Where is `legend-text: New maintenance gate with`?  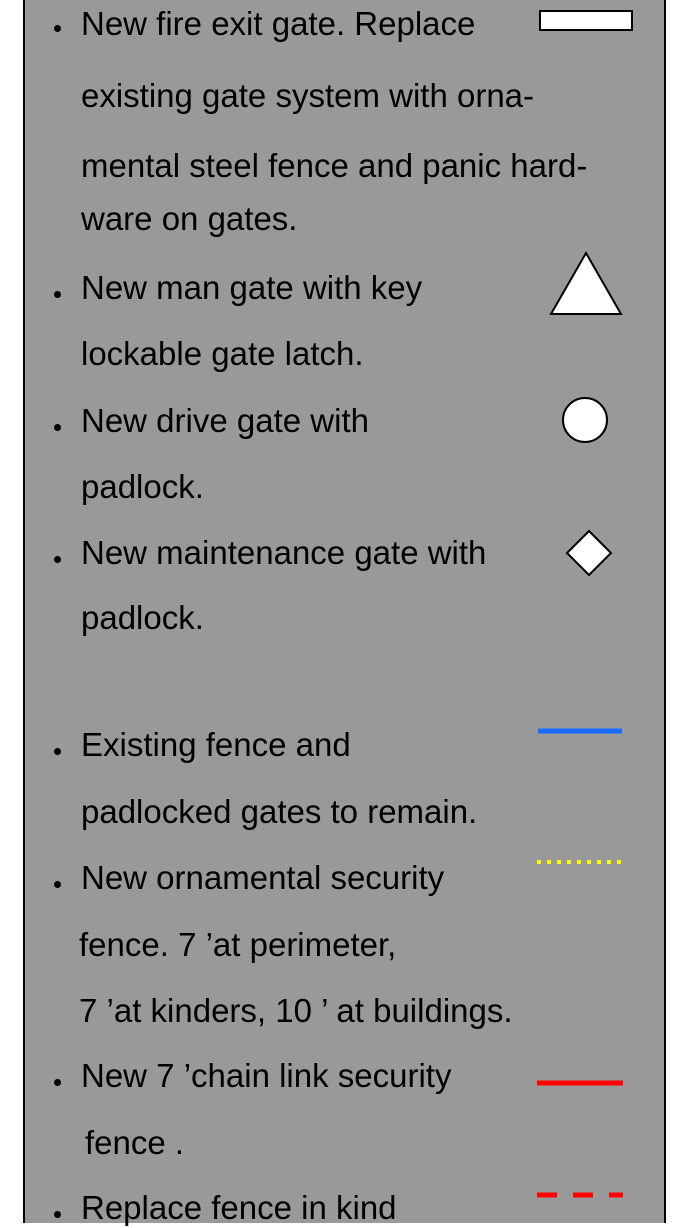
legend-text: New maintenance gate with is located at coordinates (284, 552).